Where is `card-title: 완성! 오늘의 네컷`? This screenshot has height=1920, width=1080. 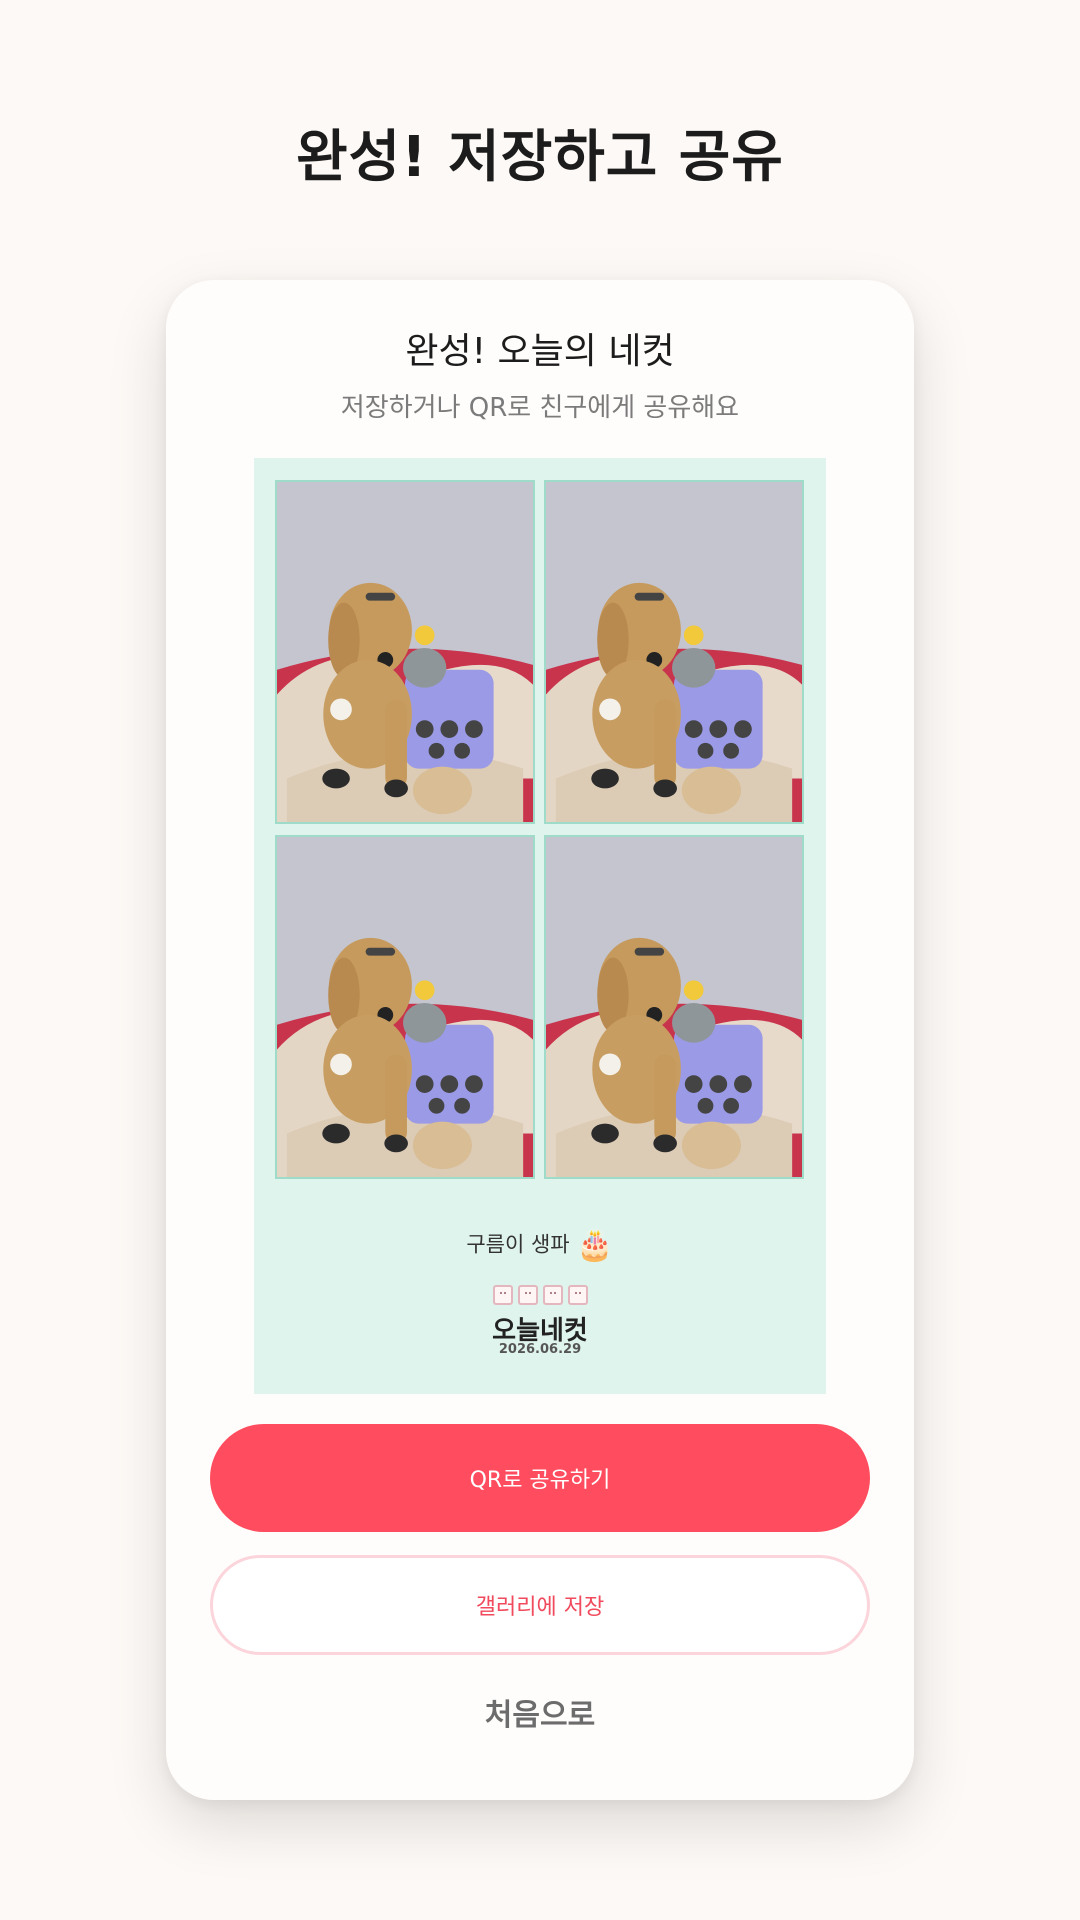 card-title: 완성! 오늘의 네컷 is located at coordinates (540, 351).